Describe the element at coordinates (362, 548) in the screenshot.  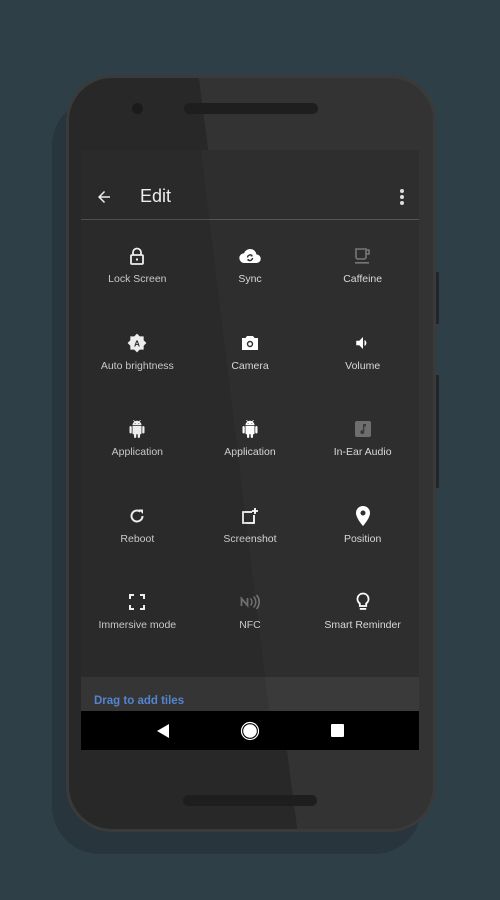
I see `tile-position: Position` at that location.